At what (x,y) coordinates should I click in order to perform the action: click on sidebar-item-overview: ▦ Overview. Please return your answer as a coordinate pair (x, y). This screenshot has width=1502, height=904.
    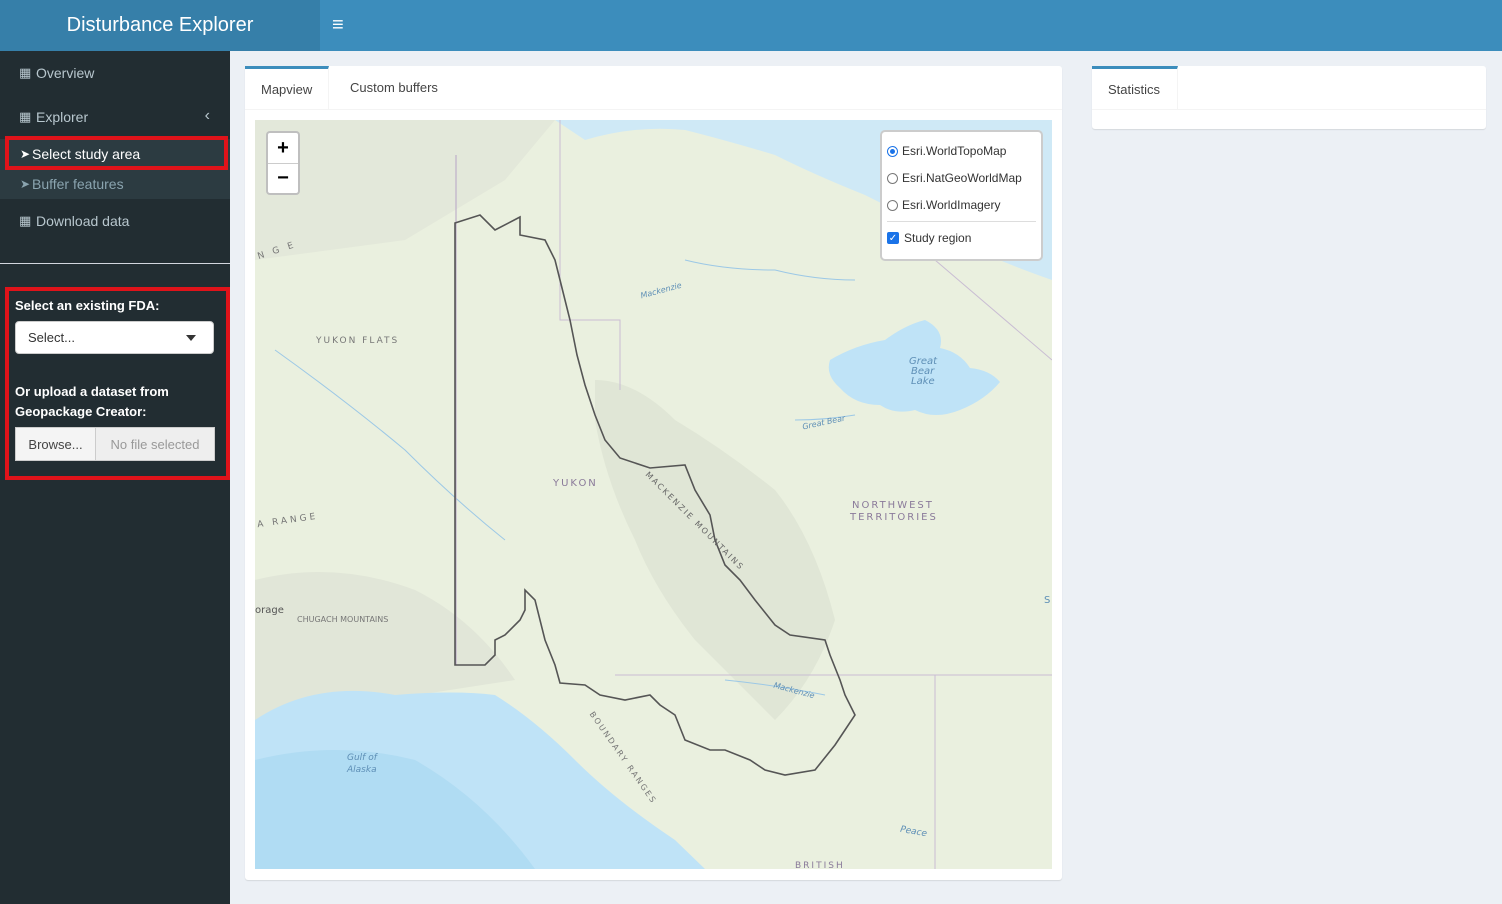
    Looking at the image, I should click on (115, 73).